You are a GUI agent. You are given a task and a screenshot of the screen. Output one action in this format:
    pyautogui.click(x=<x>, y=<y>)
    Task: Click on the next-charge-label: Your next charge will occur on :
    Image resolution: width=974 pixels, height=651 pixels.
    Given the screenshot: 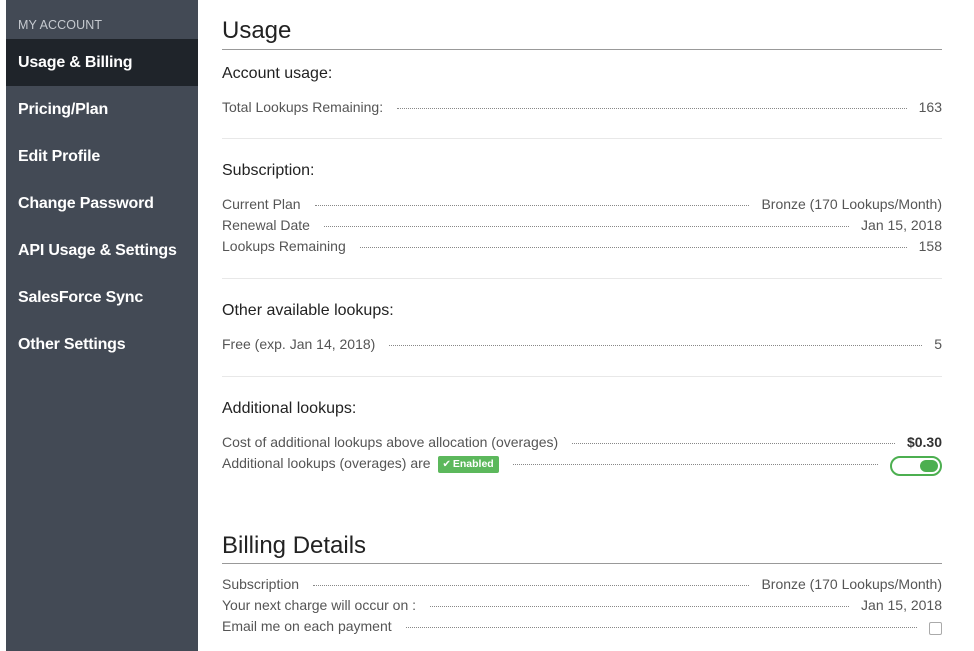 What is the action you would take?
    pyautogui.click(x=319, y=605)
    